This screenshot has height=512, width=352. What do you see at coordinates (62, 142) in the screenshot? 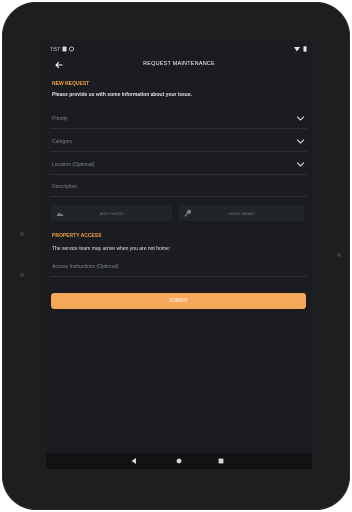
I see `category-label: Category` at bounding box center [62, 142].